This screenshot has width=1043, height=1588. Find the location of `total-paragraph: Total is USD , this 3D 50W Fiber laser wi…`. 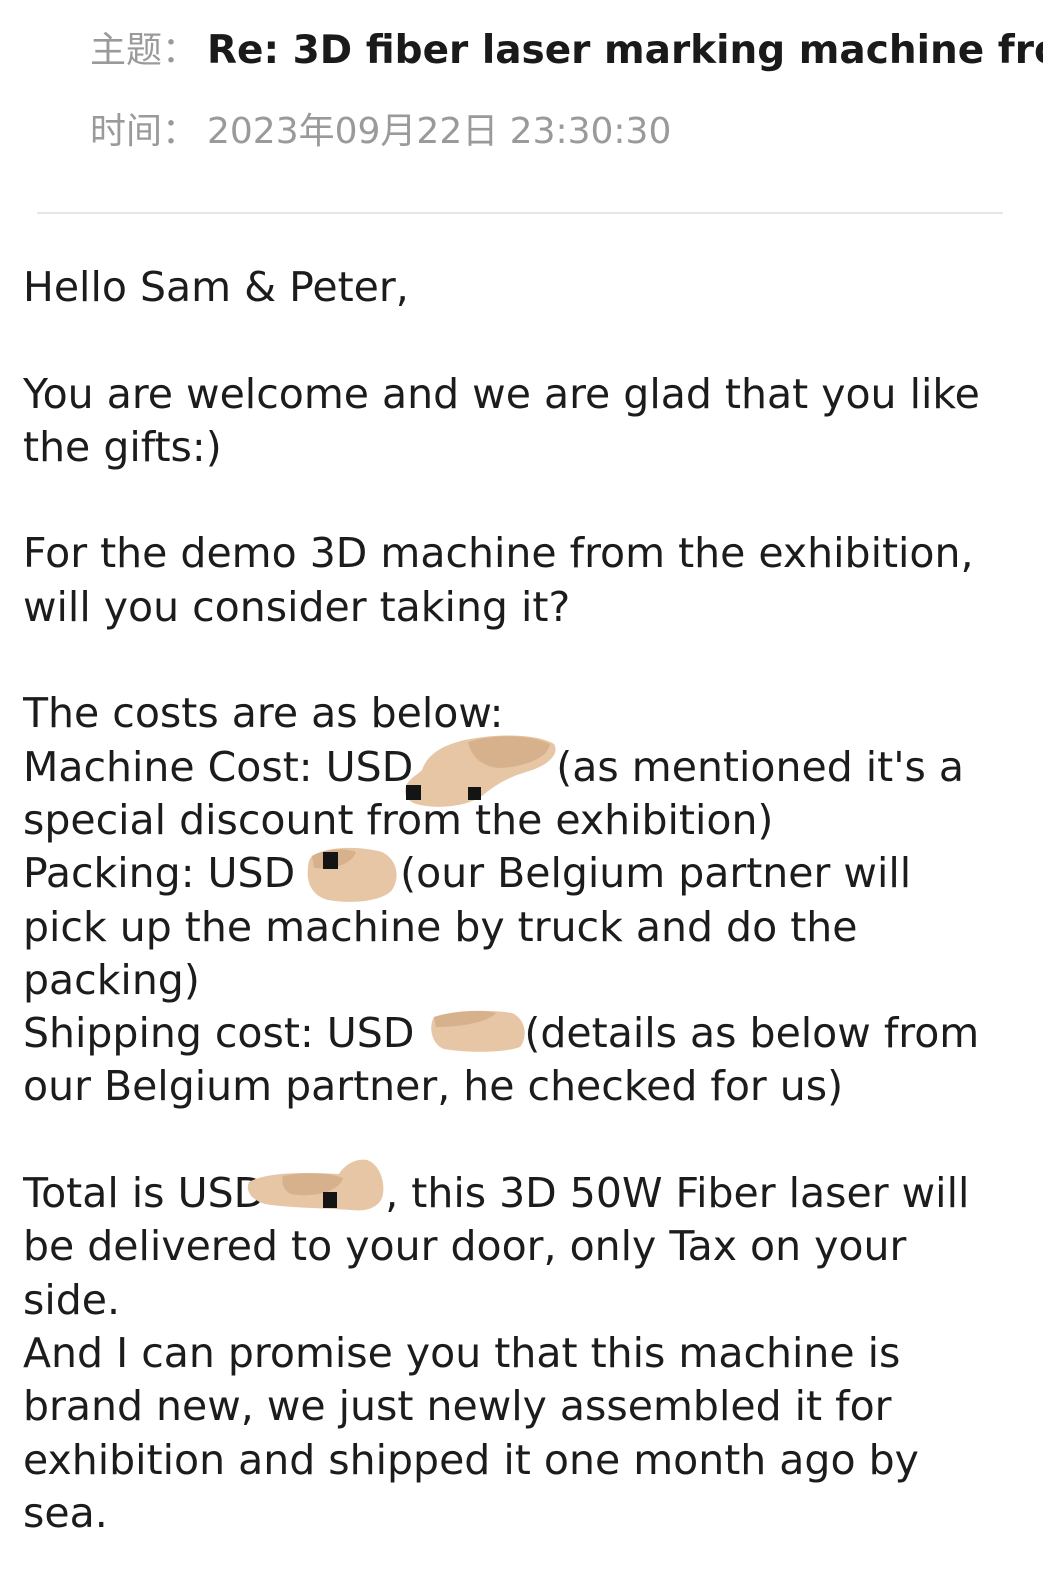

total-paragraph: Total is USD , this 3D 50W Fiber laser wi… is located at coordinates (528, 1243).